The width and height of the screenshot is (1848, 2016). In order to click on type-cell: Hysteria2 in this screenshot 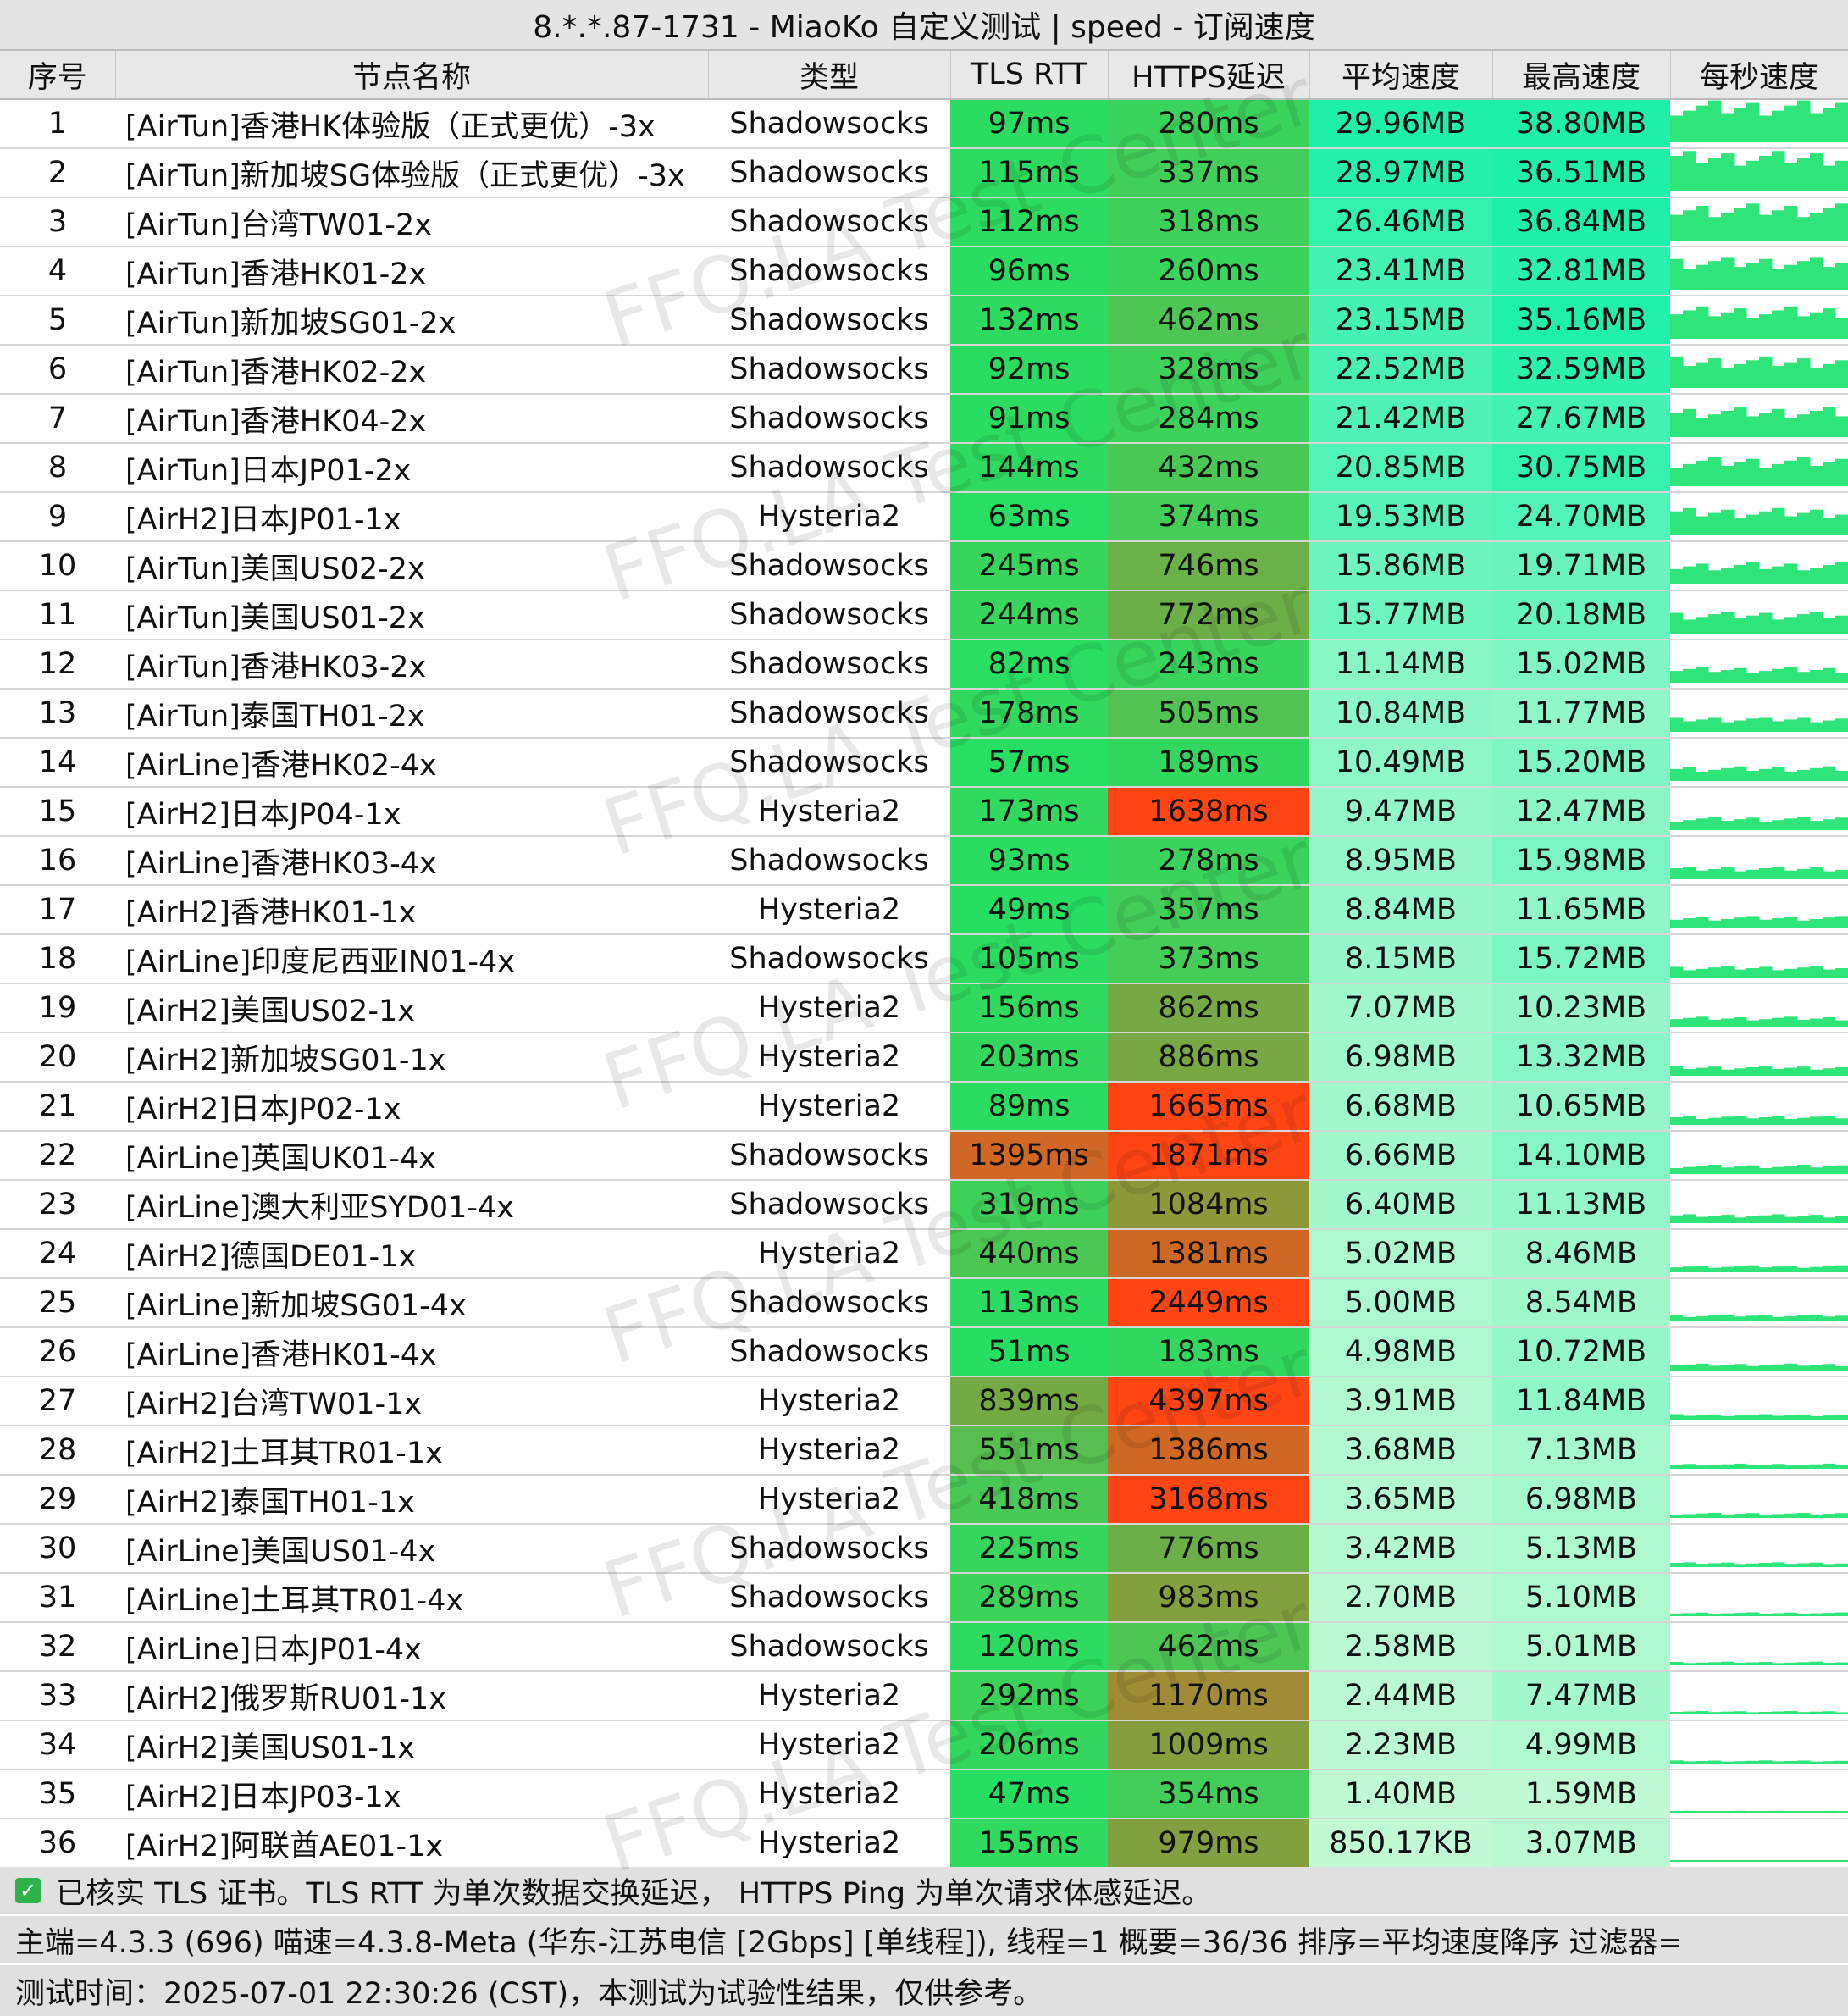, I will do `click(829, 1844)`.